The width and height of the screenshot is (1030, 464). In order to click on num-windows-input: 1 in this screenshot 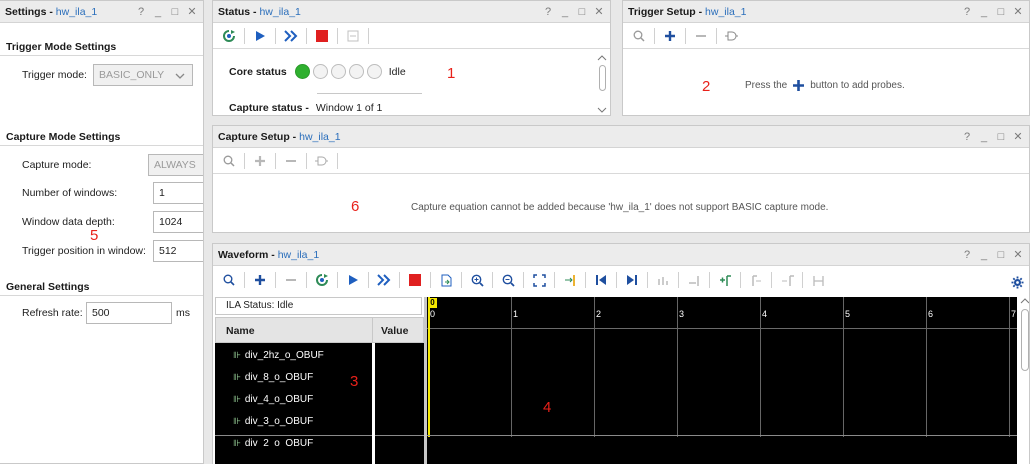, I will do `click(178, 193)`.